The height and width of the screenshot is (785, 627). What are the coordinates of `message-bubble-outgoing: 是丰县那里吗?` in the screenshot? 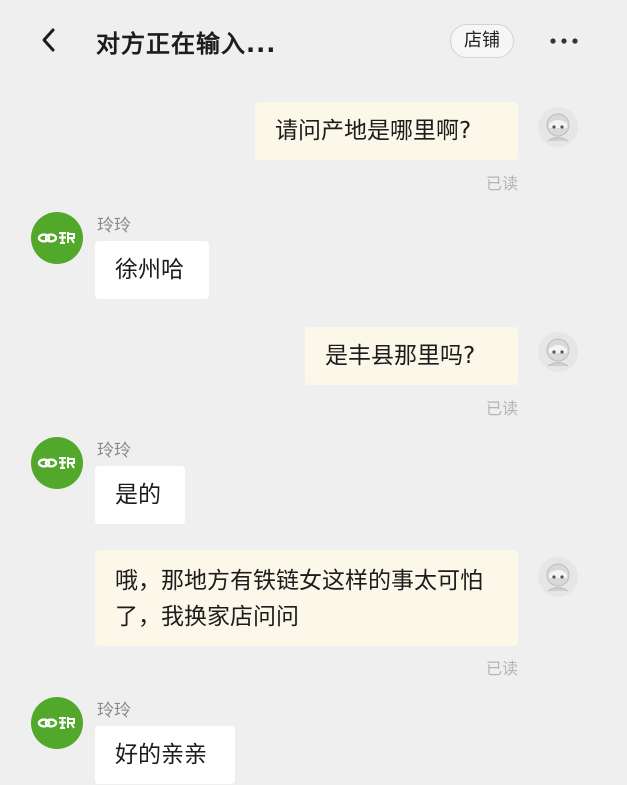 It's located at (411, 356).